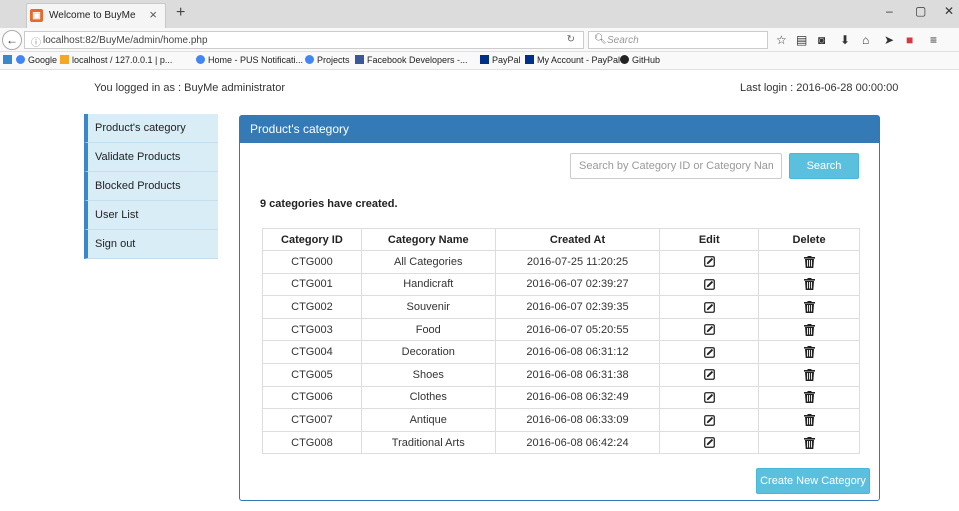 This screenshot has width=959, height=511. I want to click on table-row: CTG003 Food 2016-06-07 05:20:55, so click(561, 329).